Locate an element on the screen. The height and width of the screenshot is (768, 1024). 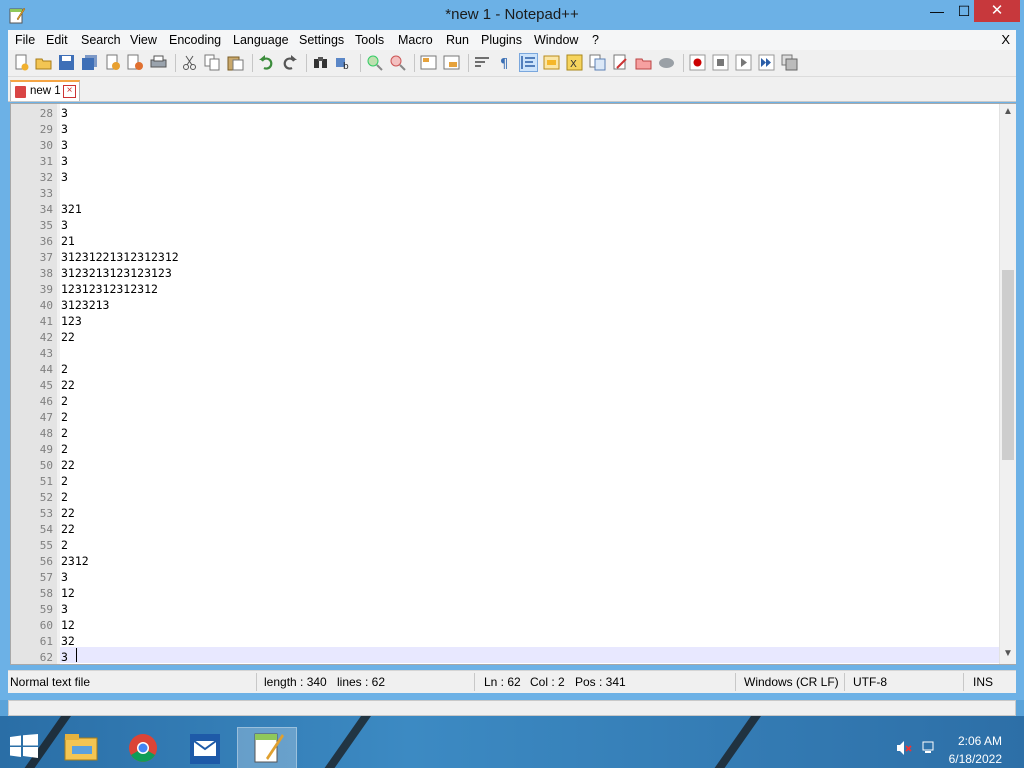
clock-time: 2:06 AM is located at coordinates (980, 741).